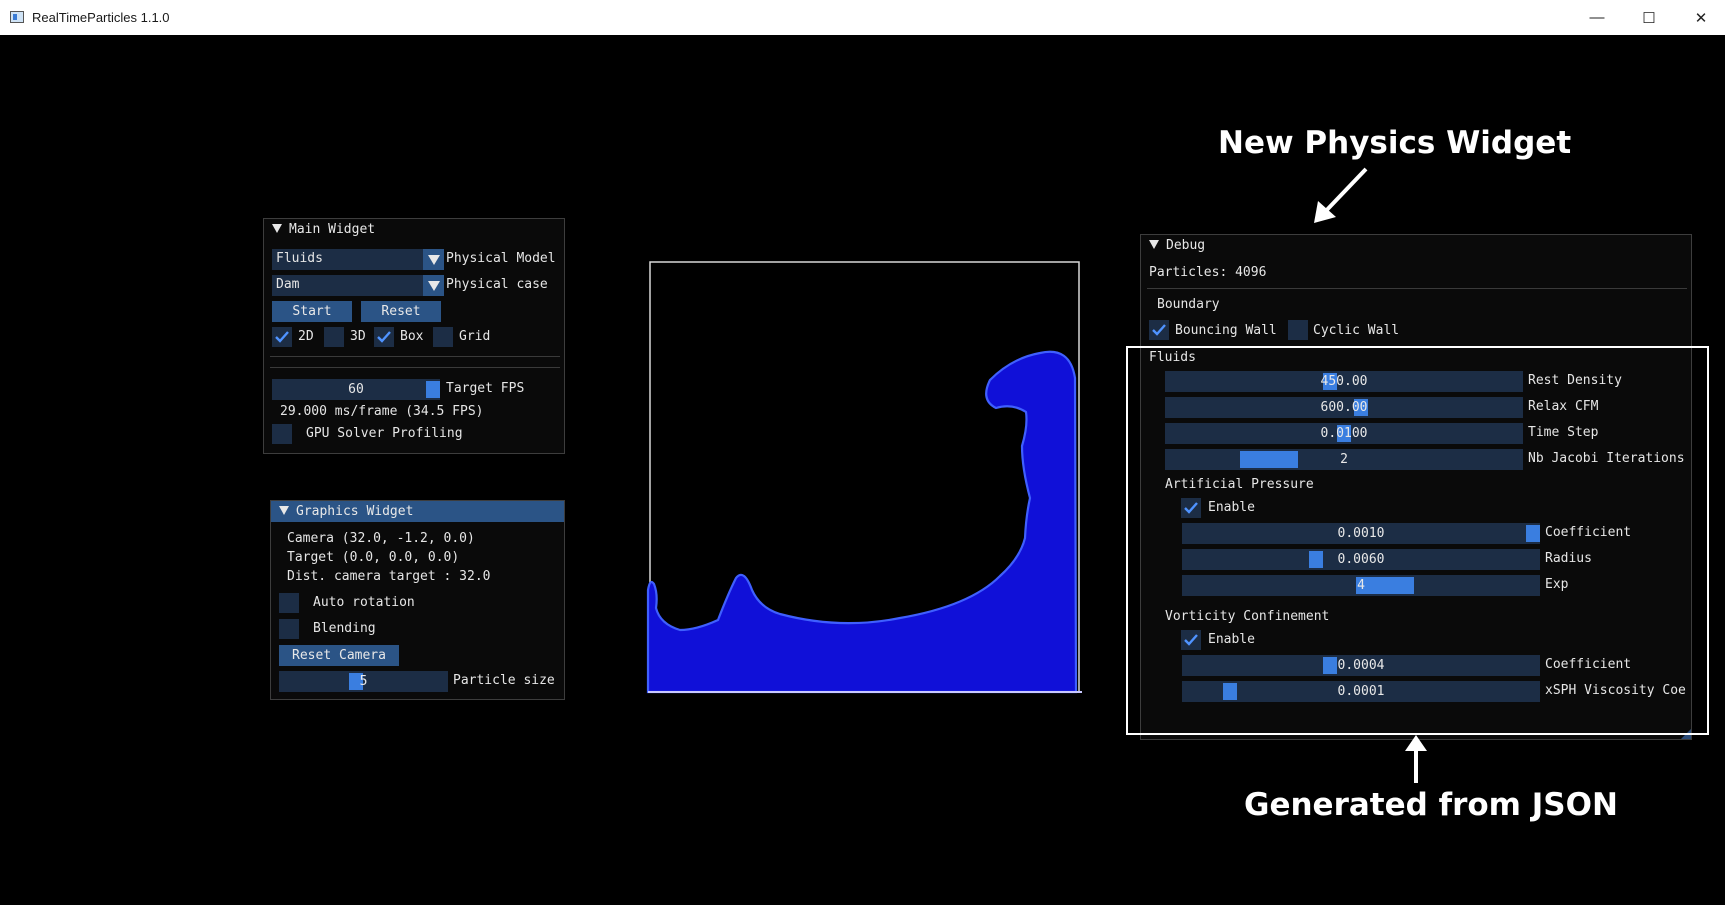  I want to click on annotation-generated-from-json: Generated from JSON, so click(1431, 805).